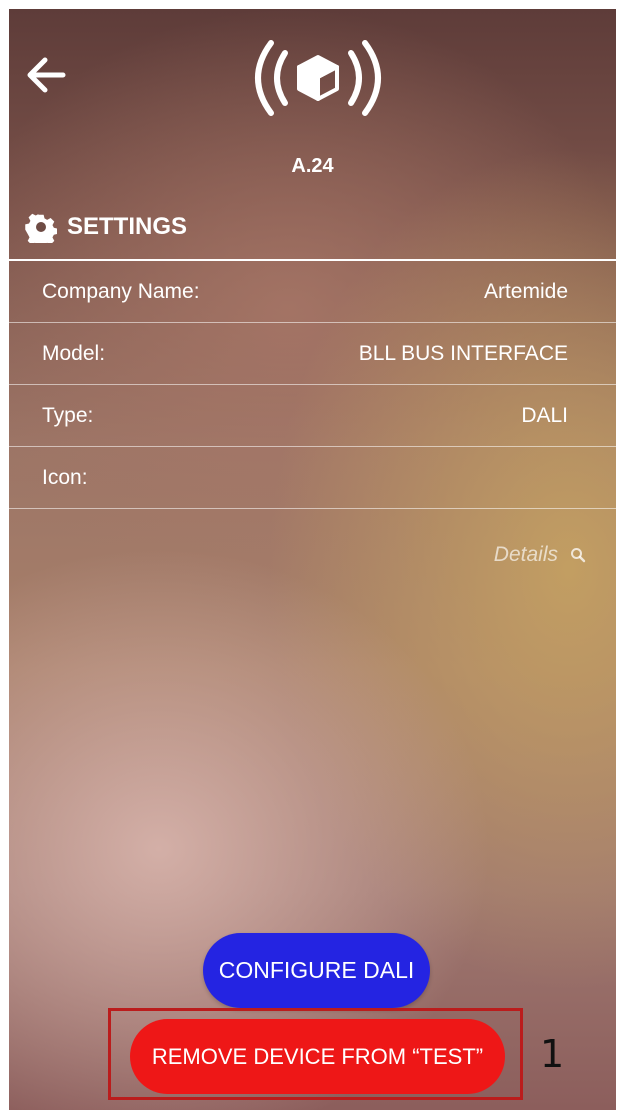 The width and height of the screenshot is (625, 1110). Describe the element at coordinates (47, 75) in the screenshot. I see `back-arrow-icon` at that location.